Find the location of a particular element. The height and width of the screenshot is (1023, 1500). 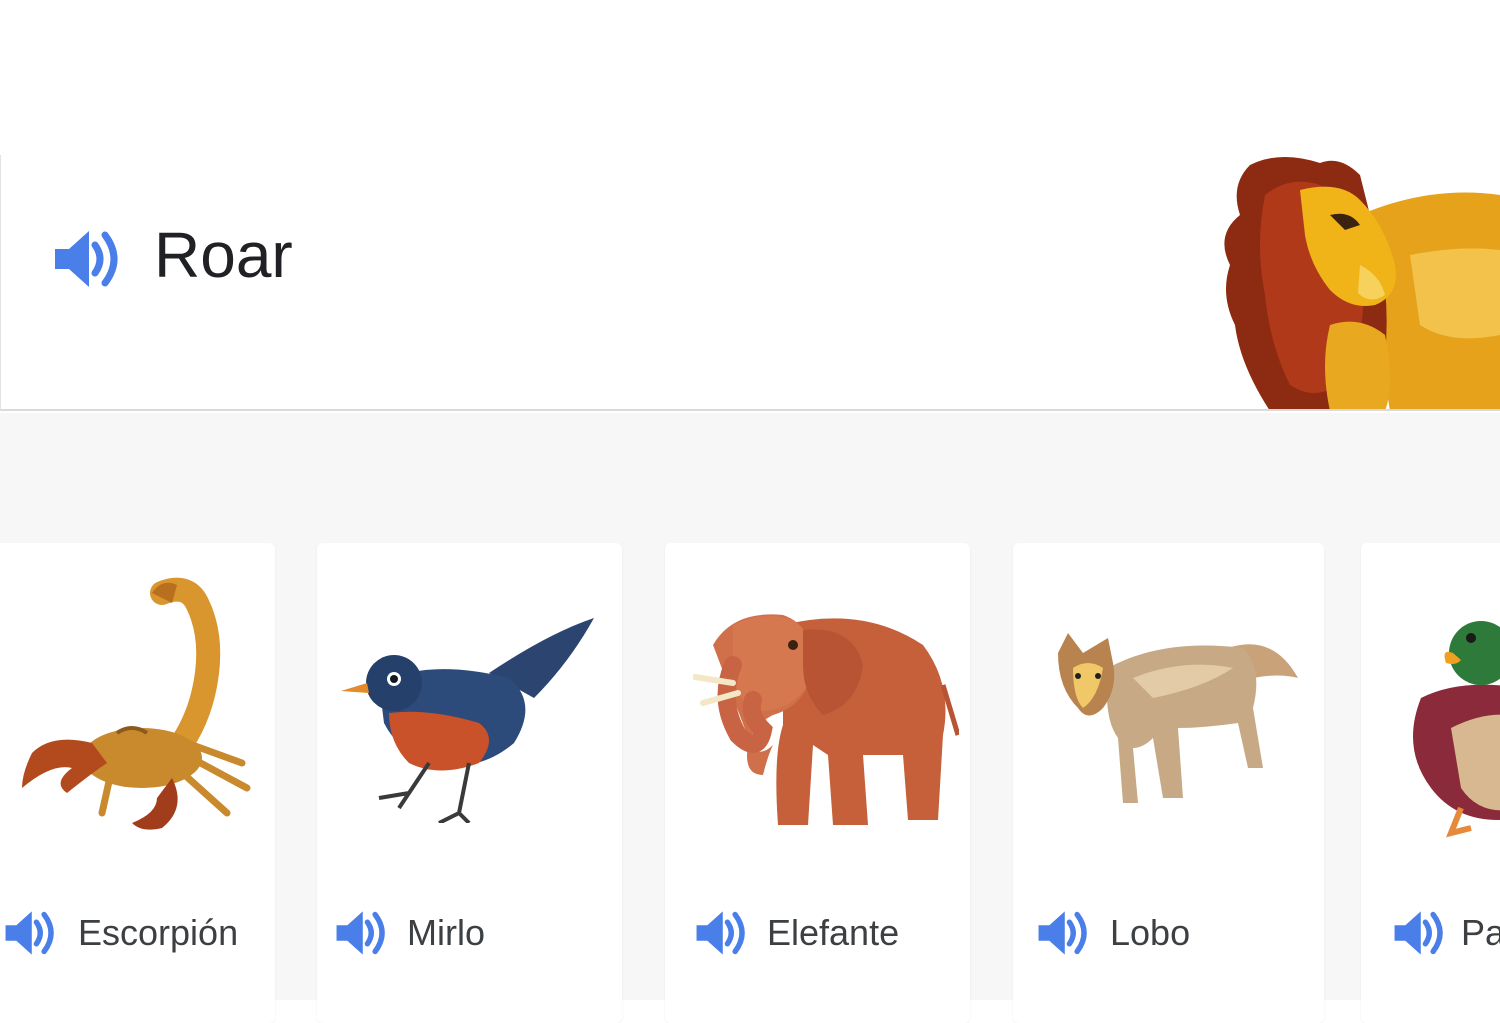

animal-card-elephant: Elefante is located at coordinates (817, 783).